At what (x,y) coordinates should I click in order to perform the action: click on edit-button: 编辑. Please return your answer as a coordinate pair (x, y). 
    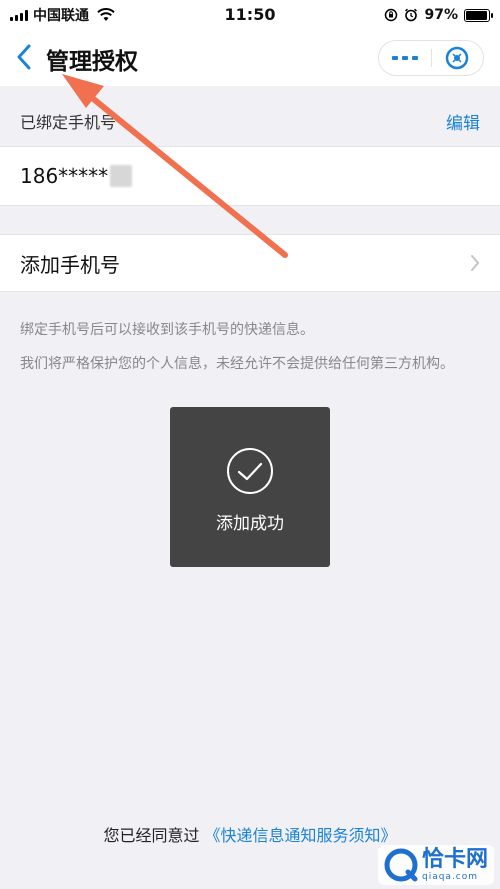
    Looking at the image, I should click on (463, 121).